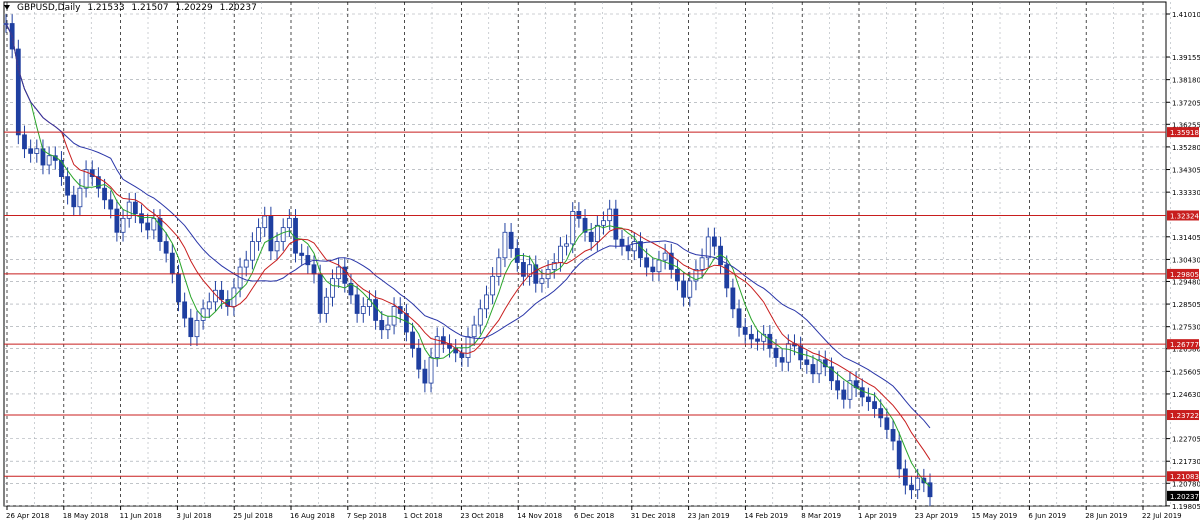 This screenshot has width=1200, height=527. What do you see at coordinates (1186, 462) in the screenshot?
I see `y-tick-label: 1.21730` at bounding box center [1186, 462].